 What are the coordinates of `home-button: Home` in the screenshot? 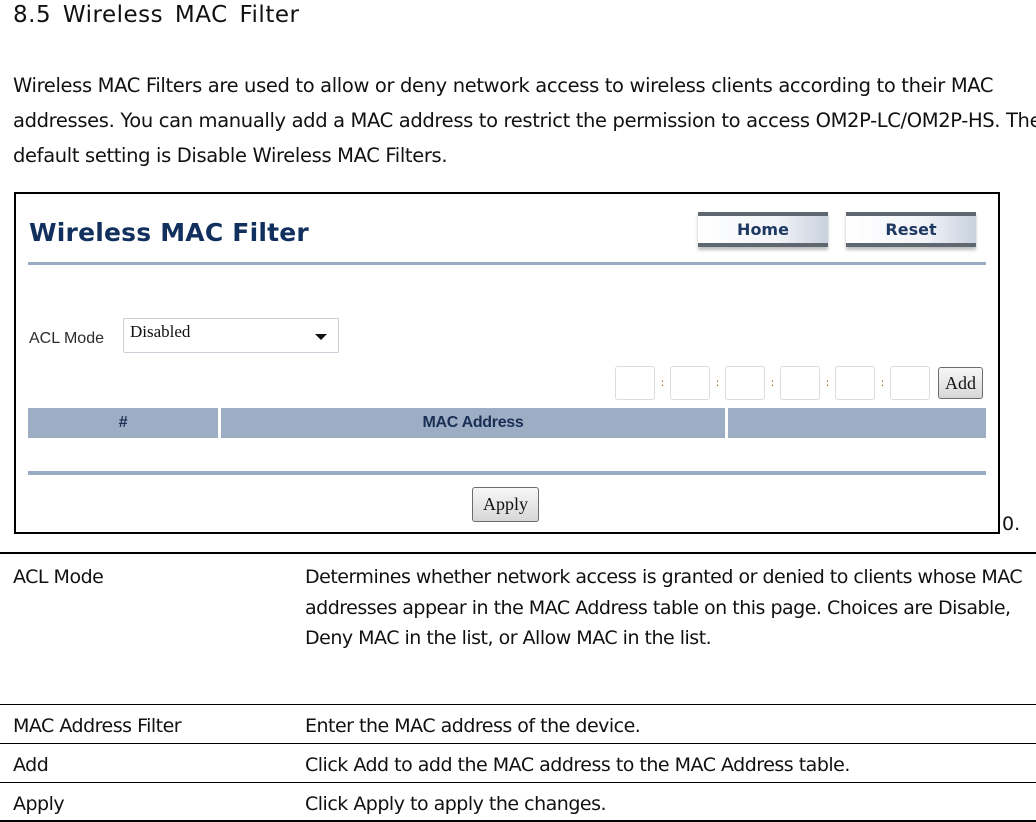 It's located at (763, 229).